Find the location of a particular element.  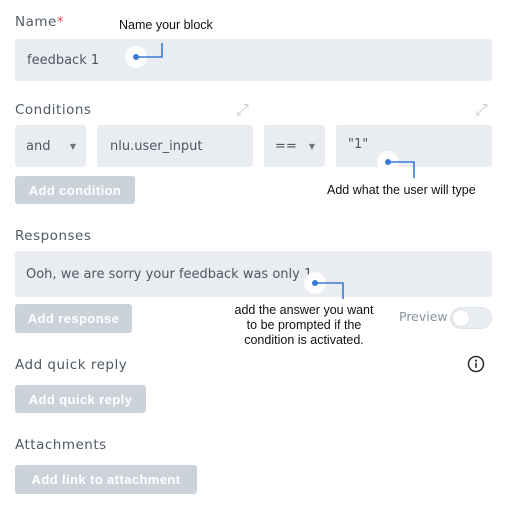

add-quick-reply-button: Add quick reply is located at coordinates (80, 399).